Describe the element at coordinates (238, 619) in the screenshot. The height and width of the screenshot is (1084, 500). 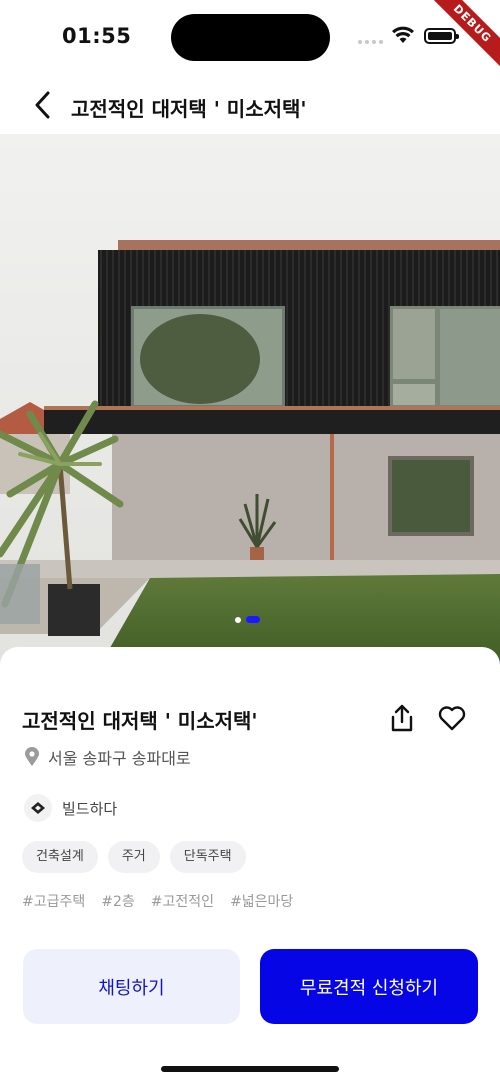
I see `pagination-dot` at that location.